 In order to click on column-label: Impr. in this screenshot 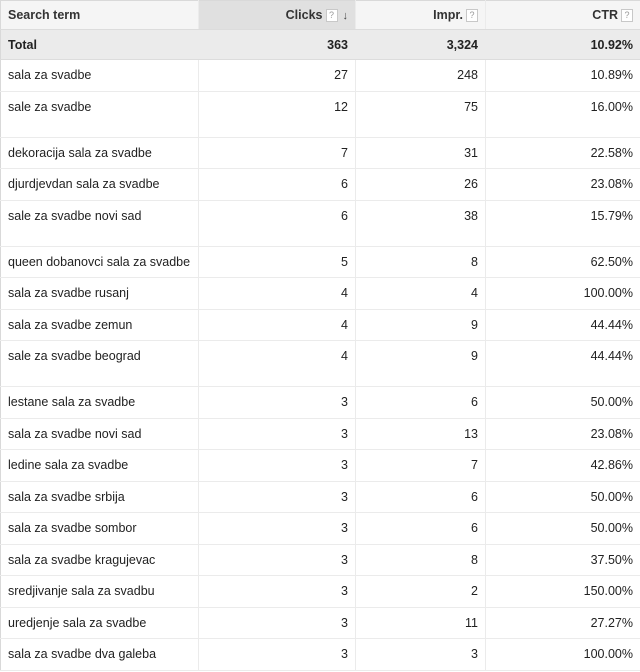, I will do `click(448, 15)`.